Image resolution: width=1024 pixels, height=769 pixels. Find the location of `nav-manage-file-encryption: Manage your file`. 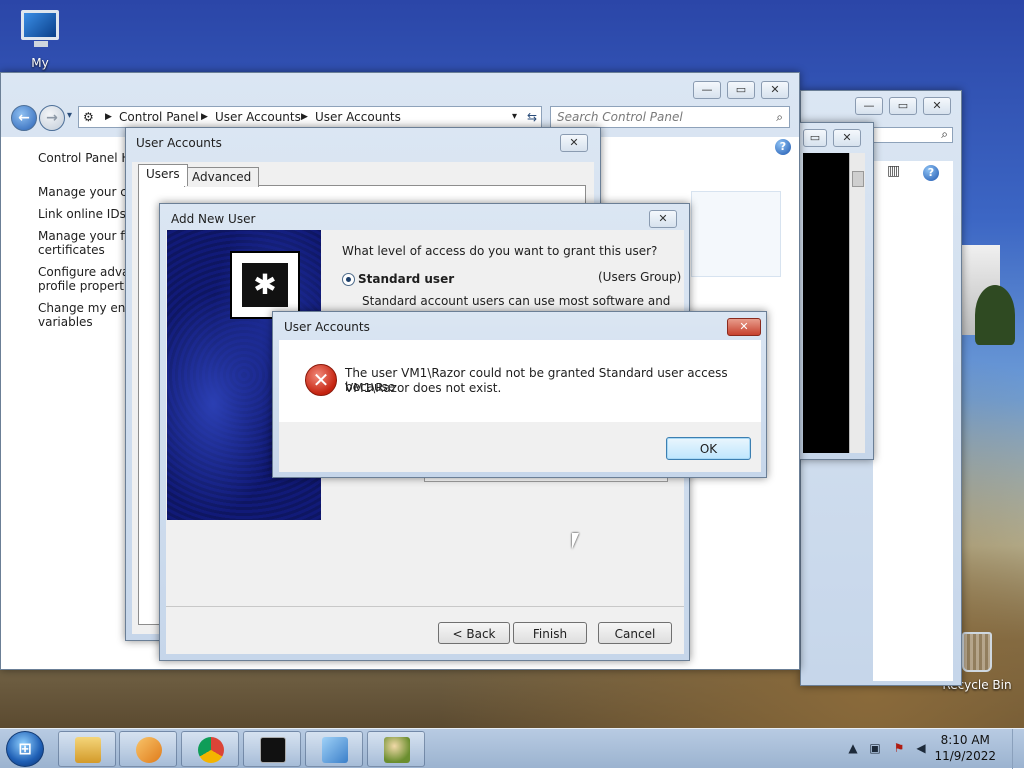

nav-manage-file-encryption: Manage your file is located at coordinates (83, 236).